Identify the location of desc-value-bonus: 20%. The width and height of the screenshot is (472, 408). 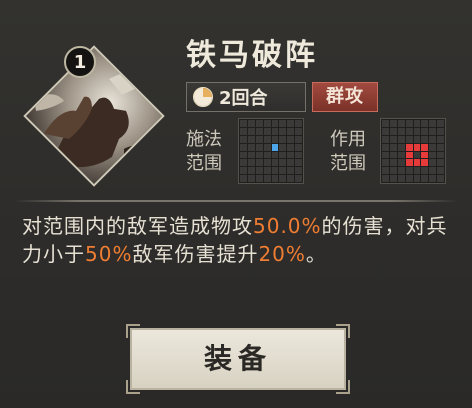
(282, 254).